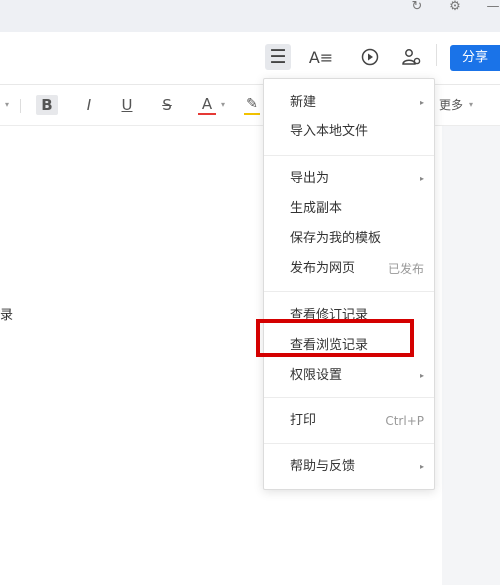  What do you see at coordinates (303, 420) in the screenshot?
I see `menu-item-label: 打印` at bounding box center [303, 420].